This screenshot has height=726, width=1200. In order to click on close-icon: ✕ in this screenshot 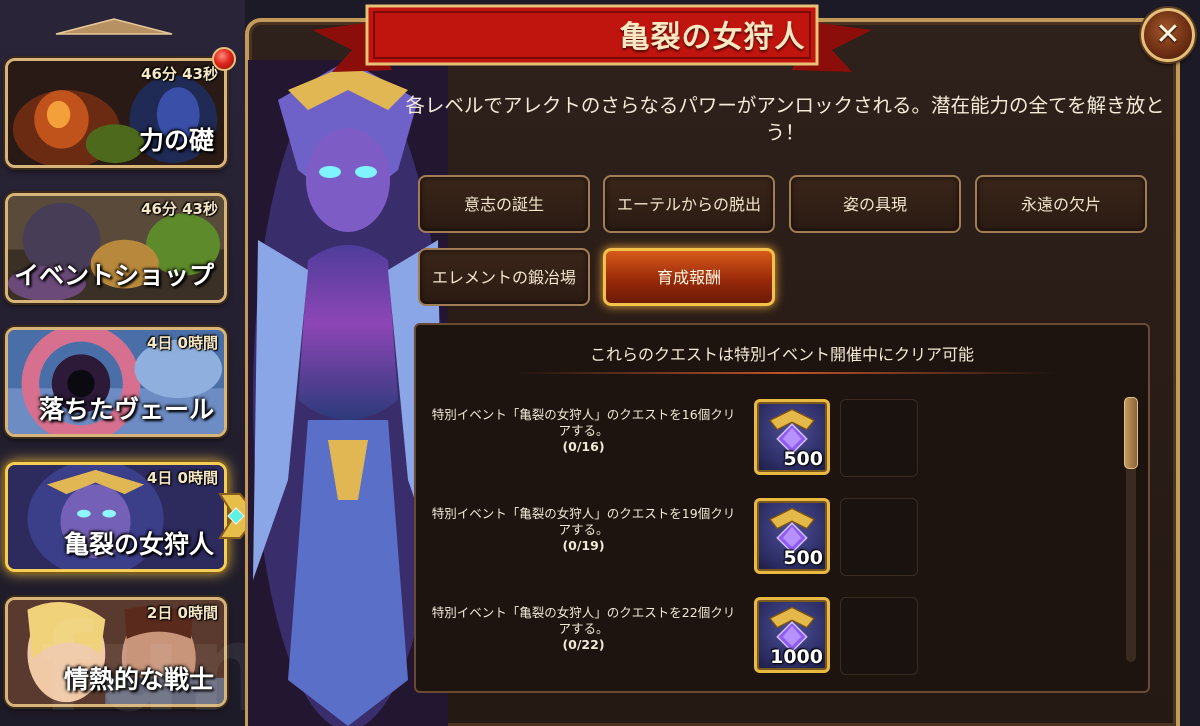, I will do `click(1168, 34)`.